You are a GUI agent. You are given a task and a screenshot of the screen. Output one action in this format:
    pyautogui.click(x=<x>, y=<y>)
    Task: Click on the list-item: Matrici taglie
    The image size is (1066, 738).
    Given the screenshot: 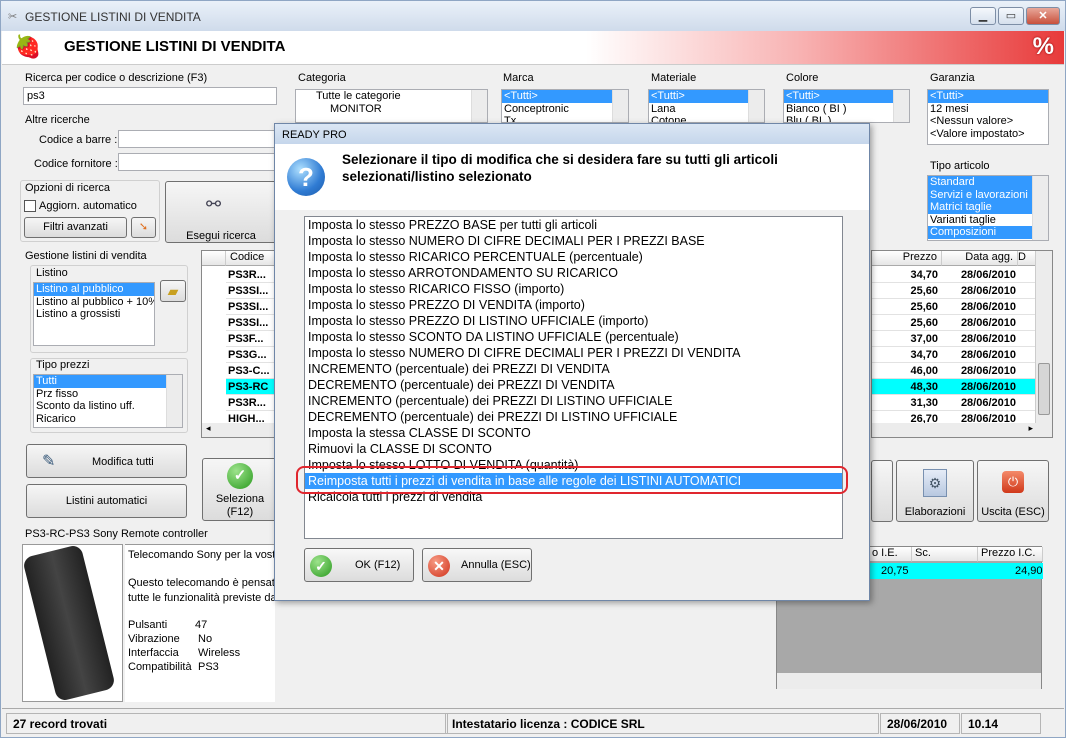 What is the action you would take?
    pyautogui.click(x=988, y=207)
    